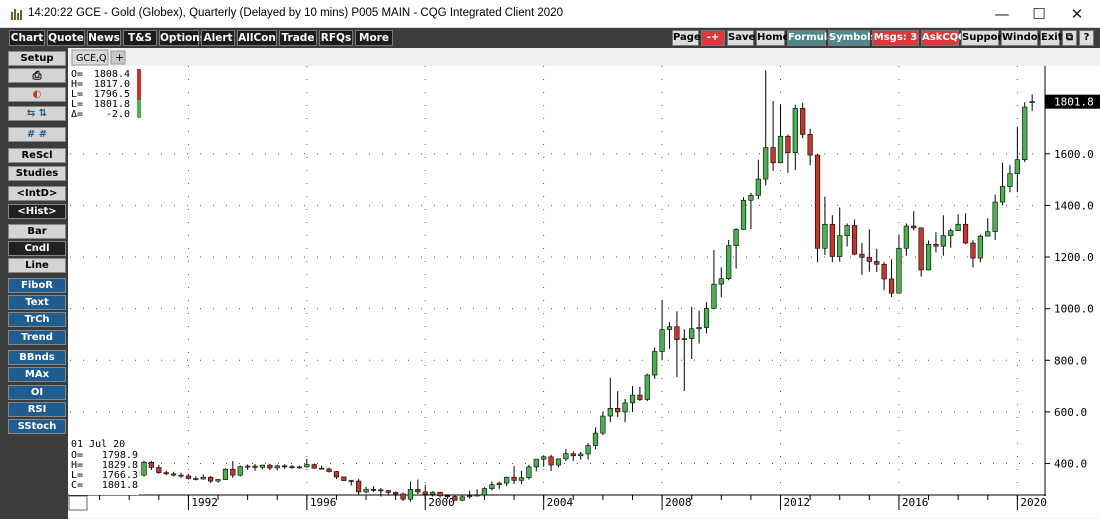  What do you see at coordinates (37, 231) in the screenshot?
I see `sidebar-bar-button: Bar` at bounding box center [37, 231].